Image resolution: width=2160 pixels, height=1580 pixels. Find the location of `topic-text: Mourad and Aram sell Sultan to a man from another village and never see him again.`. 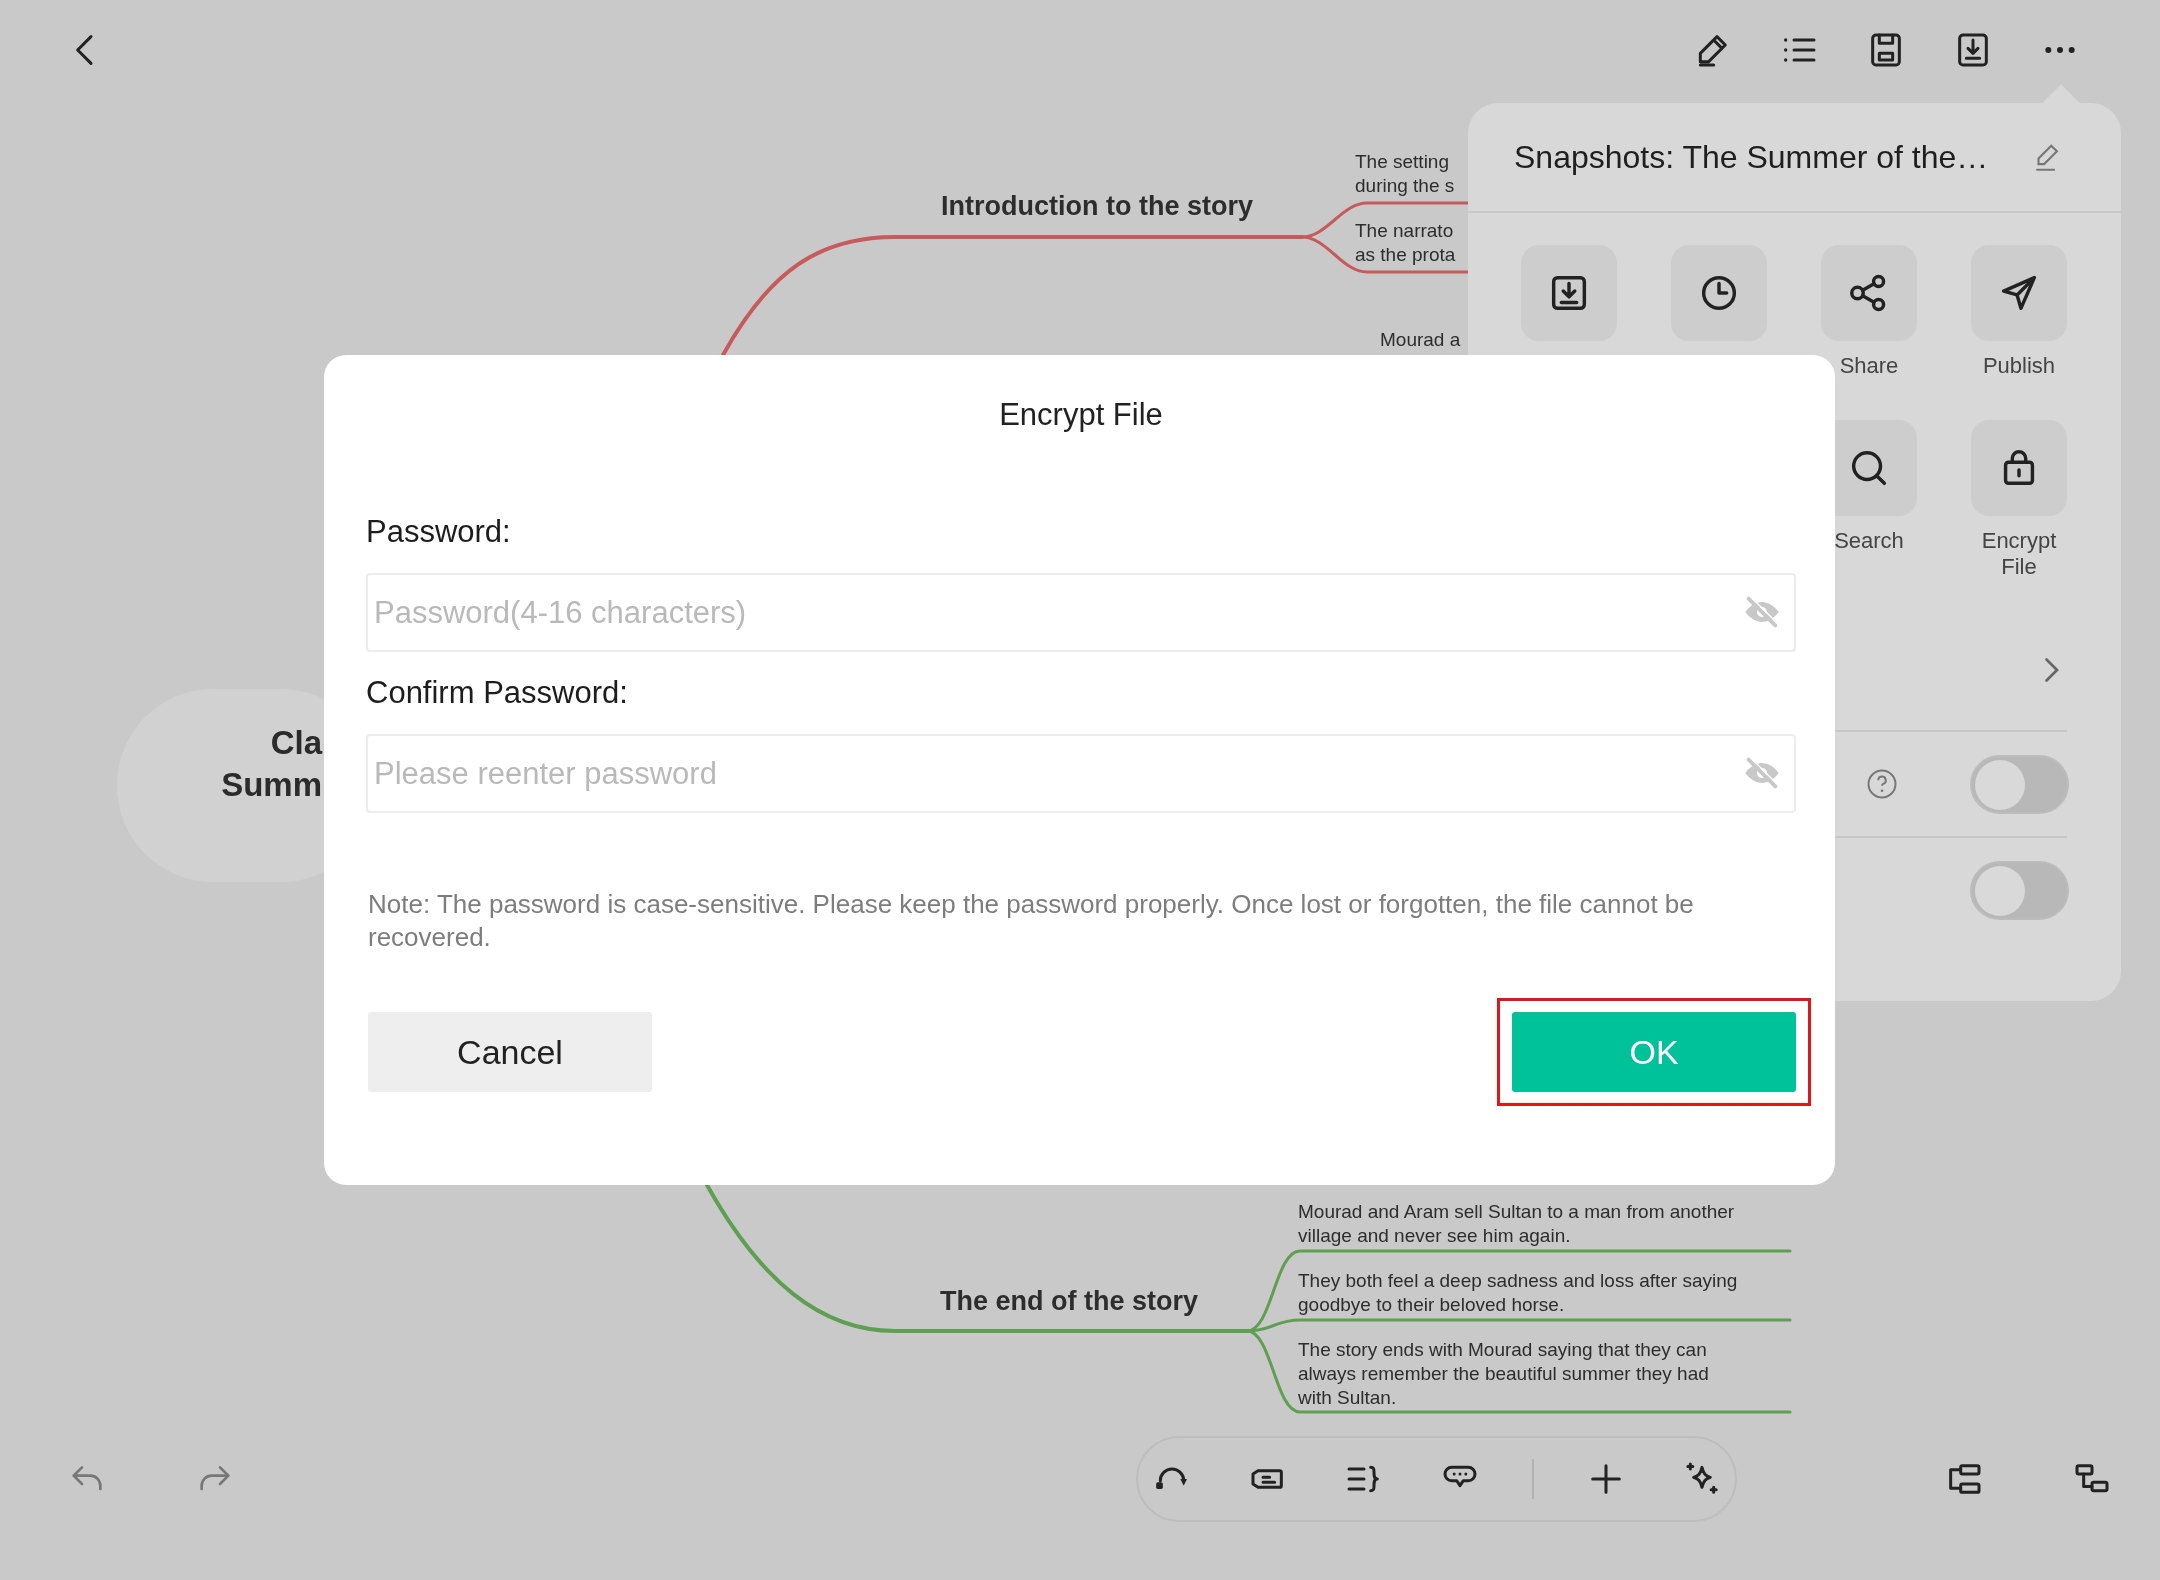

topic-text: Mourad and Aram sell Sultan to a man from another village and never see him again. is located at coordinates (1516, 1224).